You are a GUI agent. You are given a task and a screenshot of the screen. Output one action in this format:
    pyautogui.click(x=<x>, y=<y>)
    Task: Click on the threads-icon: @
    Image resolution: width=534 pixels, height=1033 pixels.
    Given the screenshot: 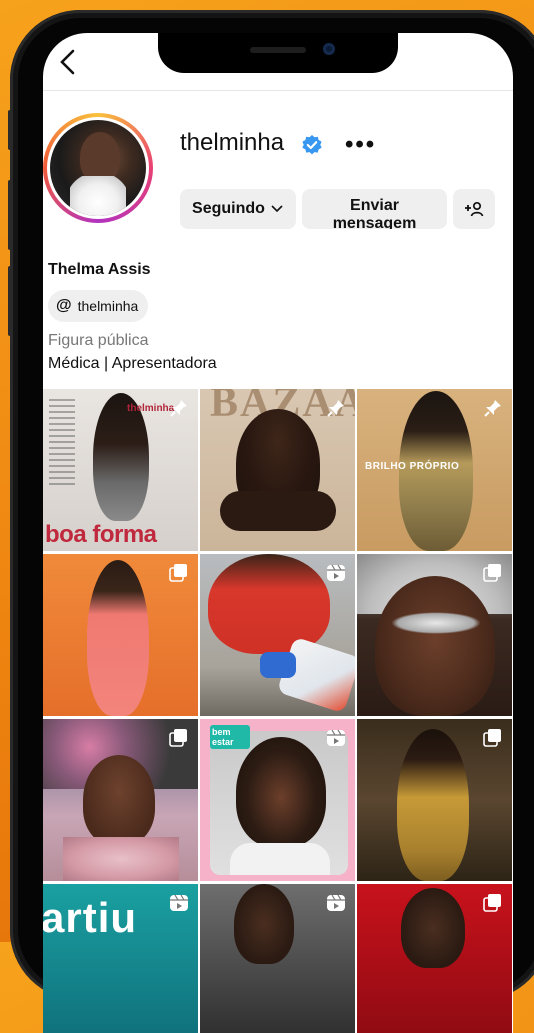 What is the action you would take?
    pyautogui.click(x=64, y=305)
    